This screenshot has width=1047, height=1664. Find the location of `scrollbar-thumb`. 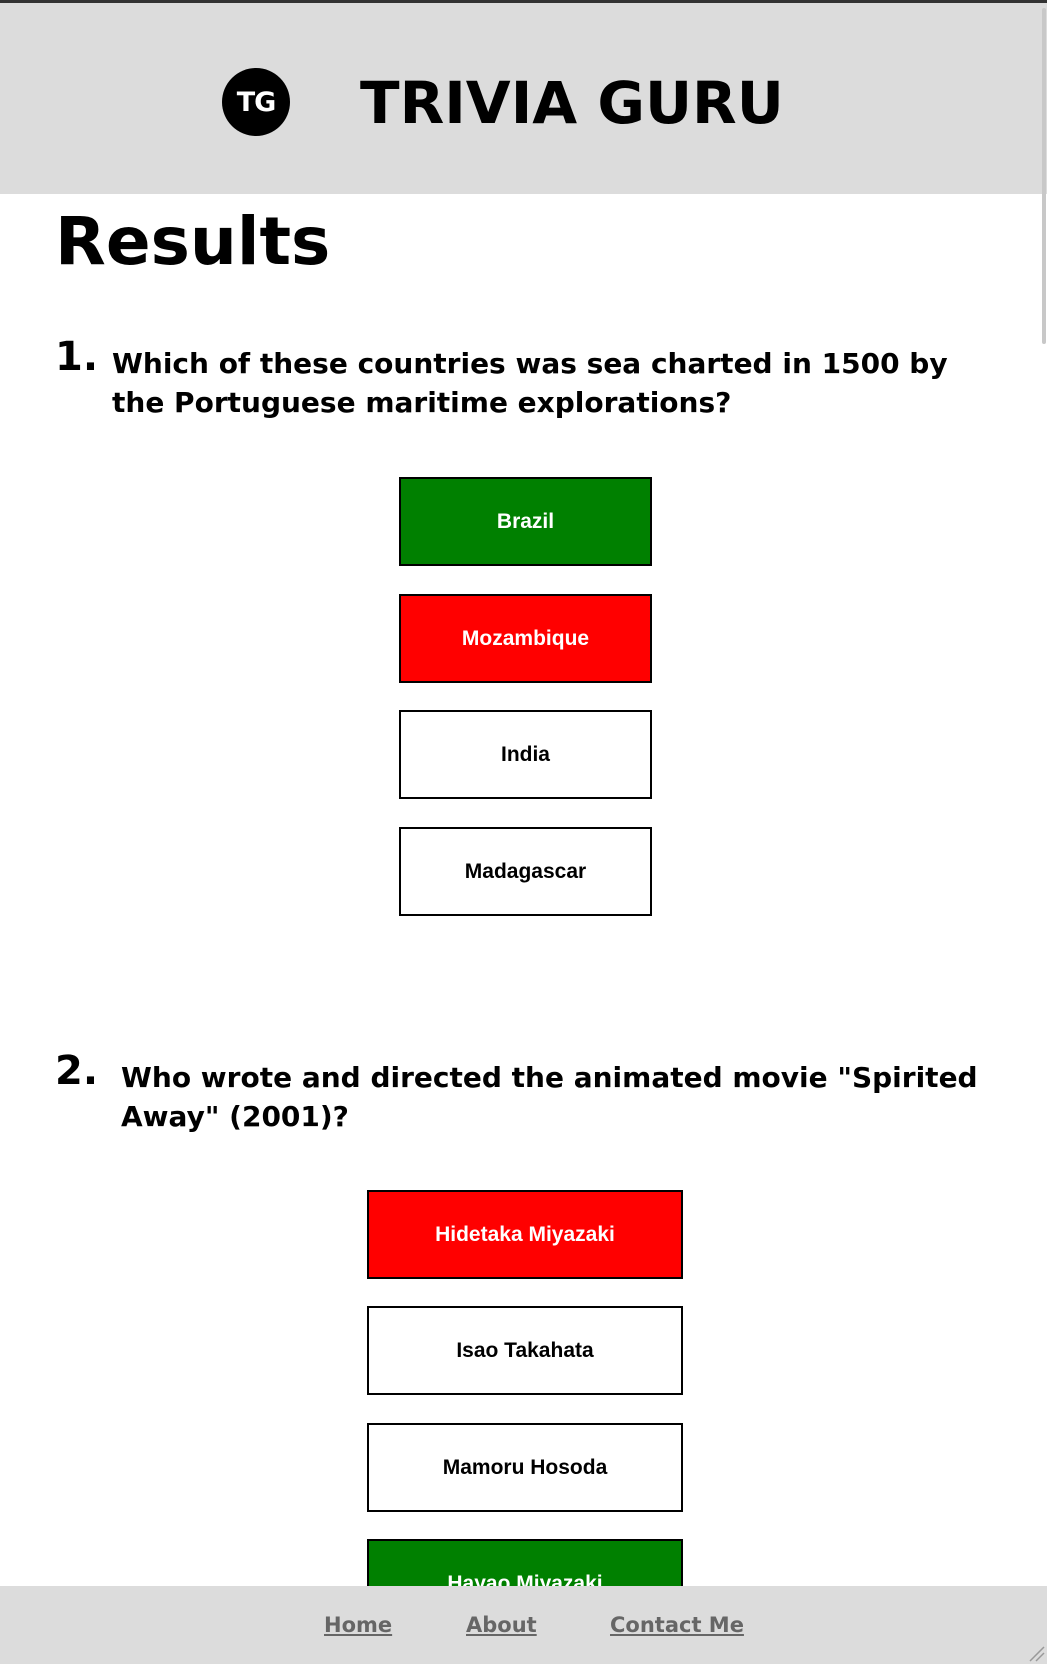

scrollbar-thumb is located at coordinates (1044, 176).